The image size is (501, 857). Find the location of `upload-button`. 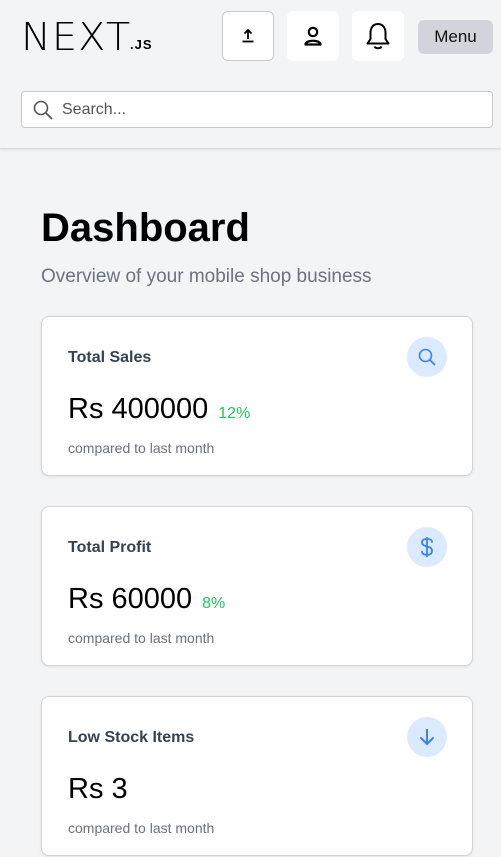

upload-button is located at coordinates (248, 36).